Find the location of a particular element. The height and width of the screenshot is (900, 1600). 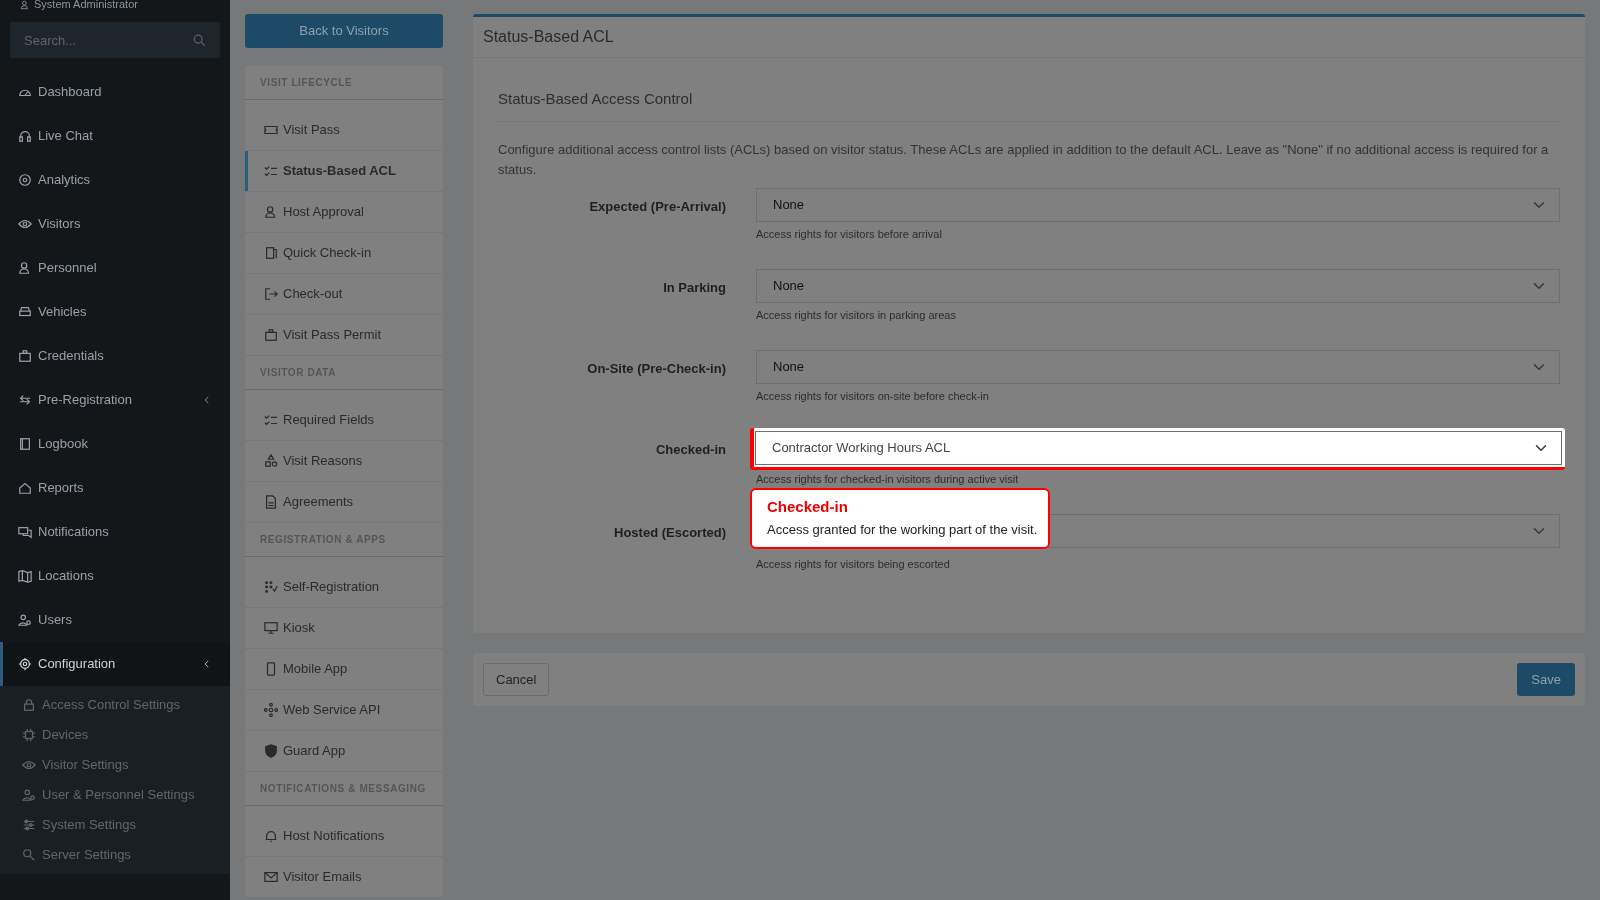

back-button: Back to Visitors is located at coordinates (344, 31).